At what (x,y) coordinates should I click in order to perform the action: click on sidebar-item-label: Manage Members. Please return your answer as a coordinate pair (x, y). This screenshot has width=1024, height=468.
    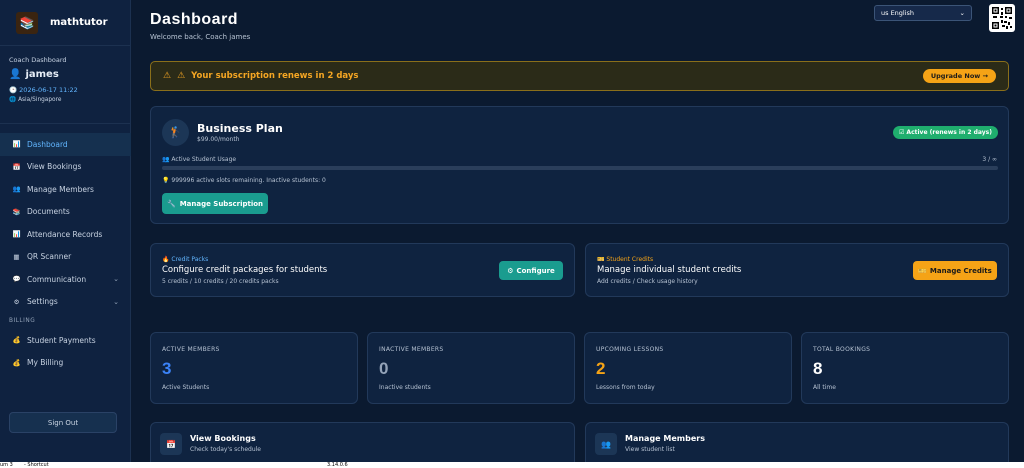
    Looking at the image, I should click on (60, 189).